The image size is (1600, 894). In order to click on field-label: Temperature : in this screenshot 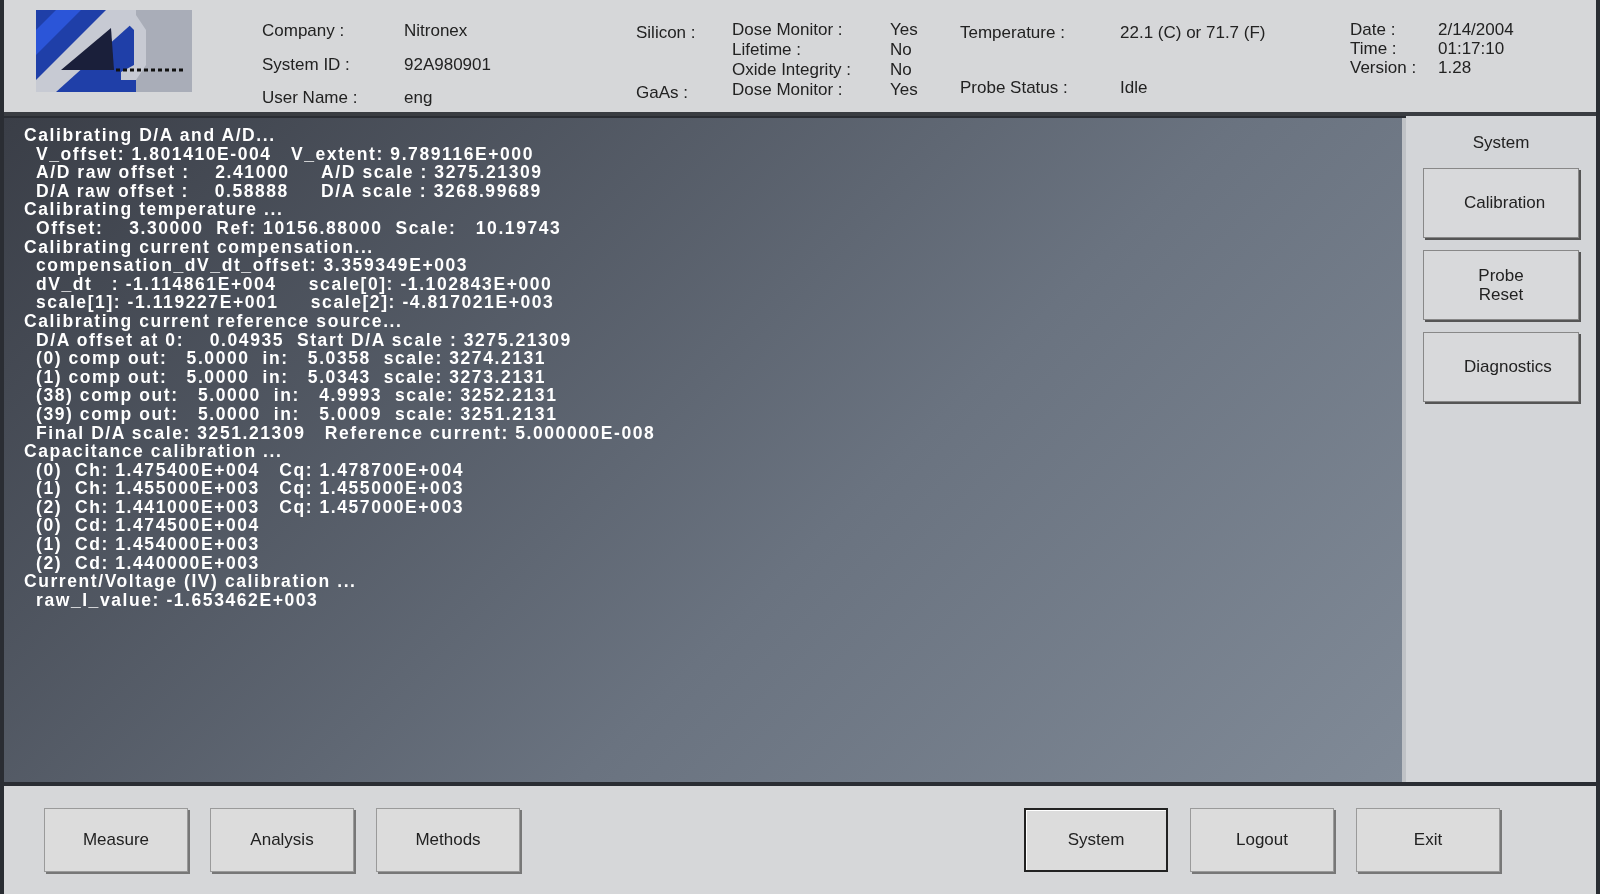, I will do `click(1013, 33)`.